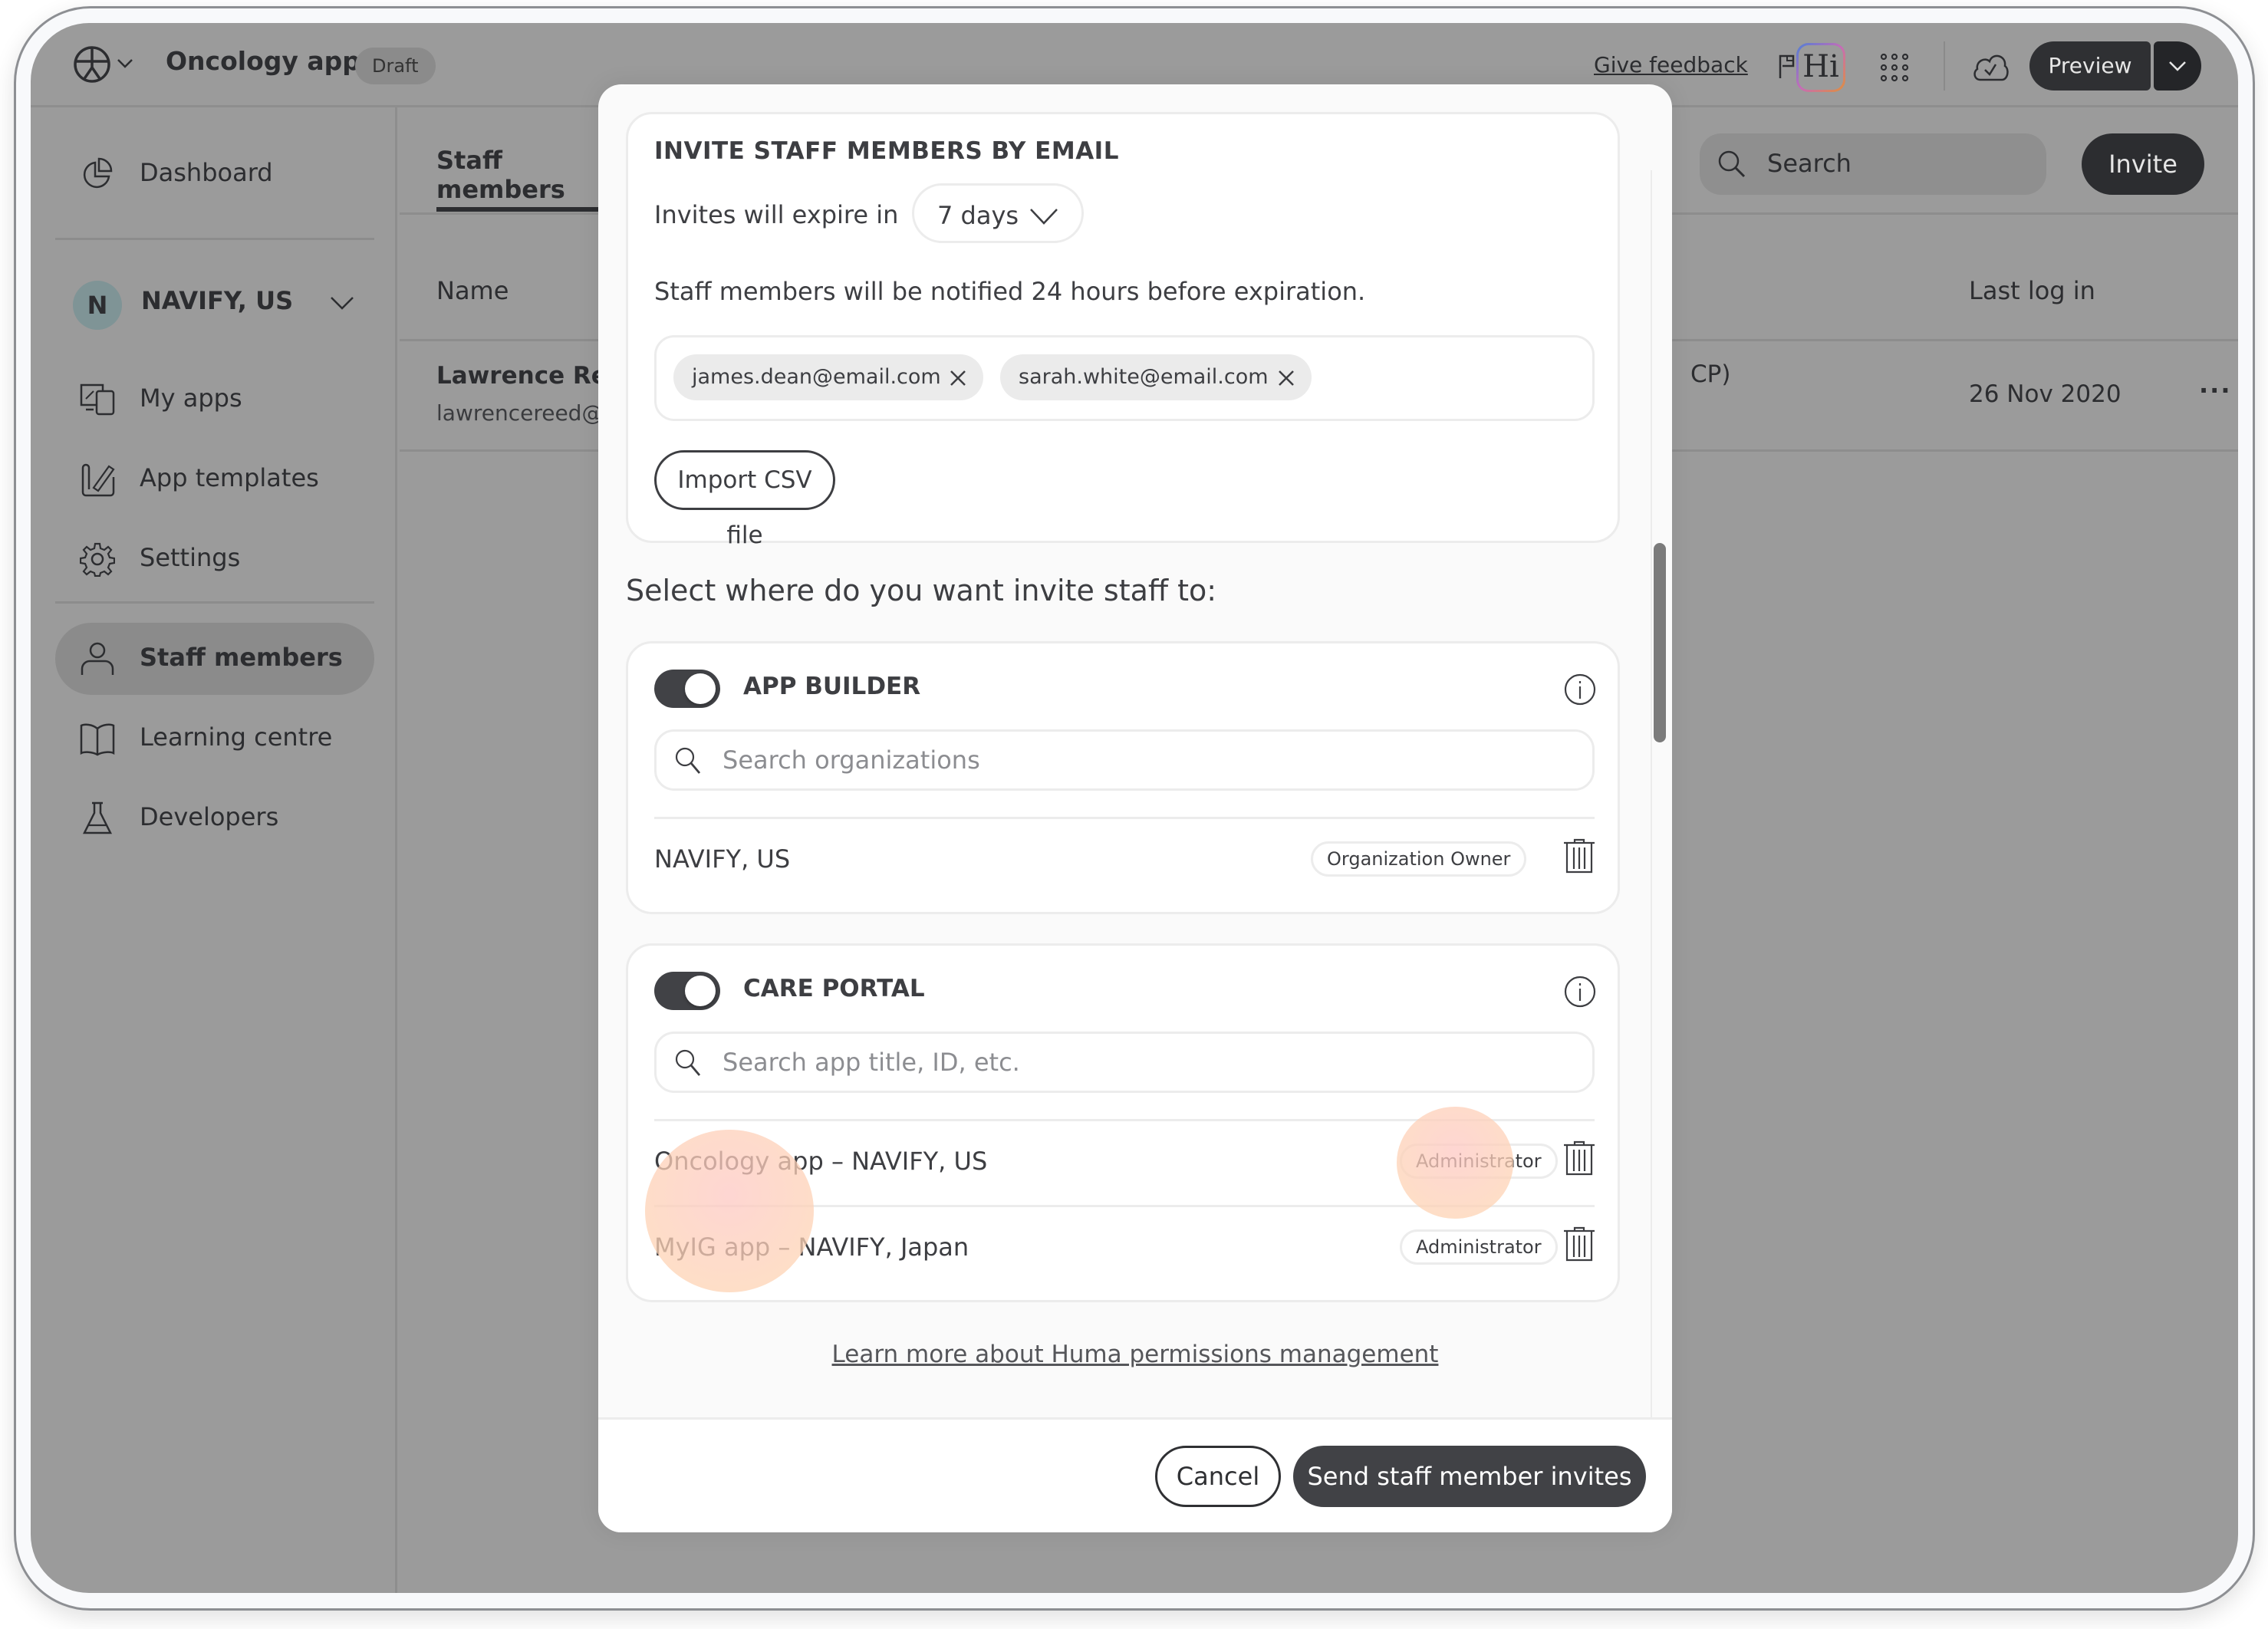 The height and width of the screenshot is (1629, 2268). Describe the element at coordinates (1788, 67) in the screenshot. I see `flag-icon` at that location.